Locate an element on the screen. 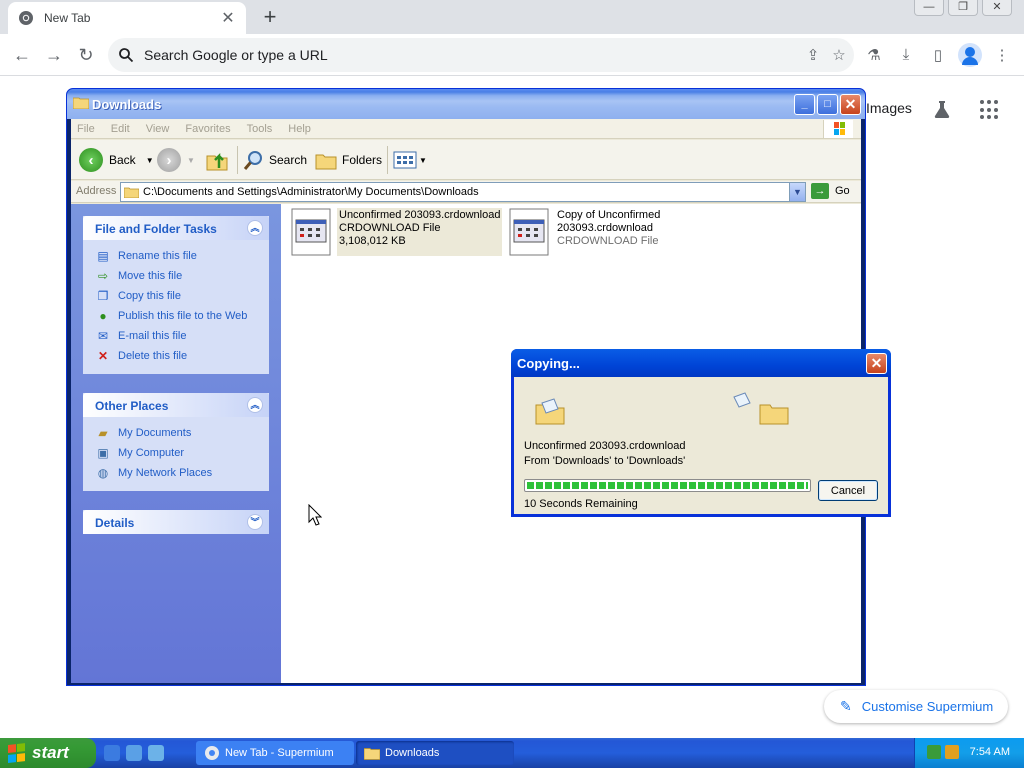 This screenshot has width=1024, height=768. explorer-titlebar: Downloads _ □ ✕ is located at coordinates (466, 104).